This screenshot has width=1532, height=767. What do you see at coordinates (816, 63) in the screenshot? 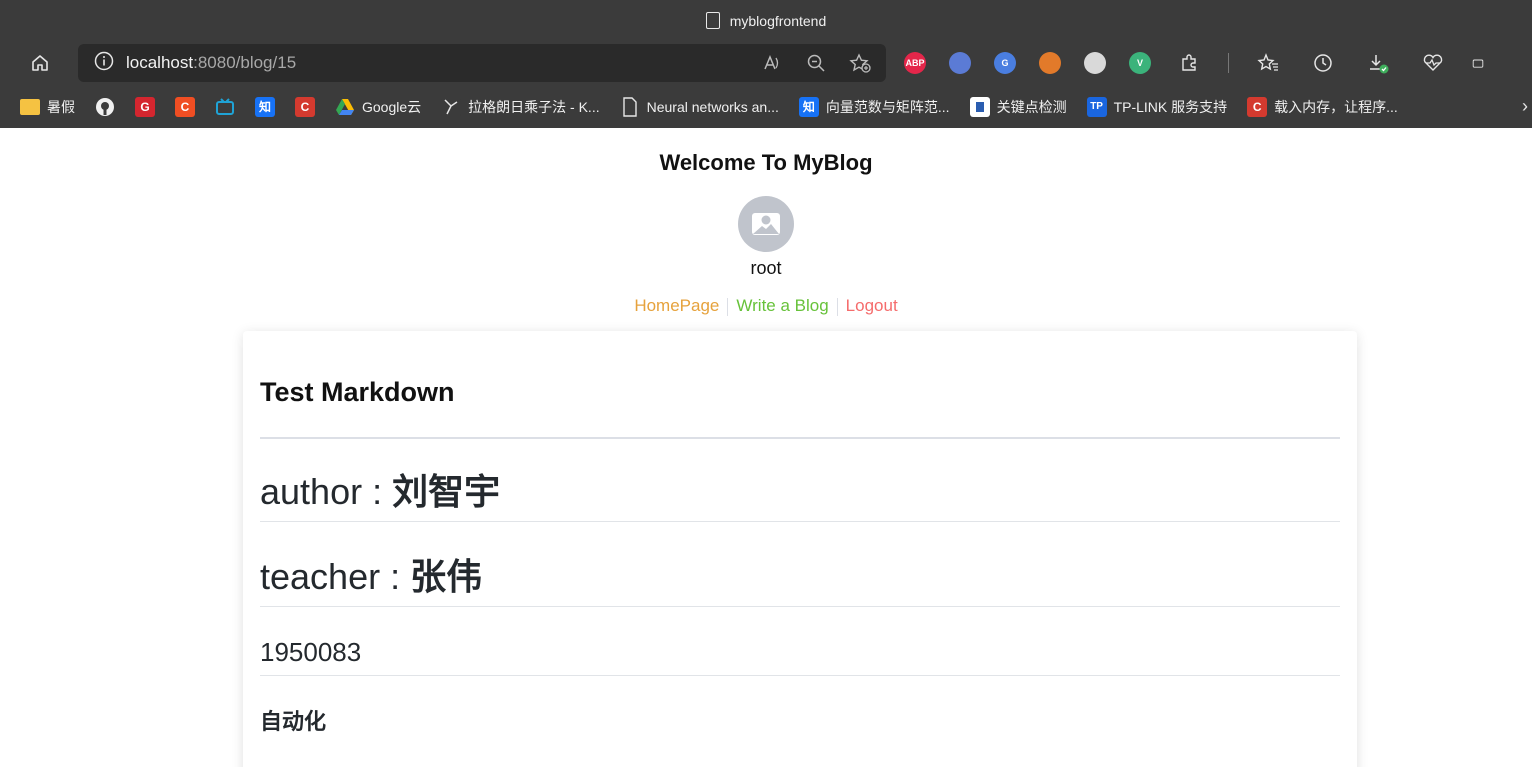
I see `zoom-out-icon` at bounding box center [816, 63].